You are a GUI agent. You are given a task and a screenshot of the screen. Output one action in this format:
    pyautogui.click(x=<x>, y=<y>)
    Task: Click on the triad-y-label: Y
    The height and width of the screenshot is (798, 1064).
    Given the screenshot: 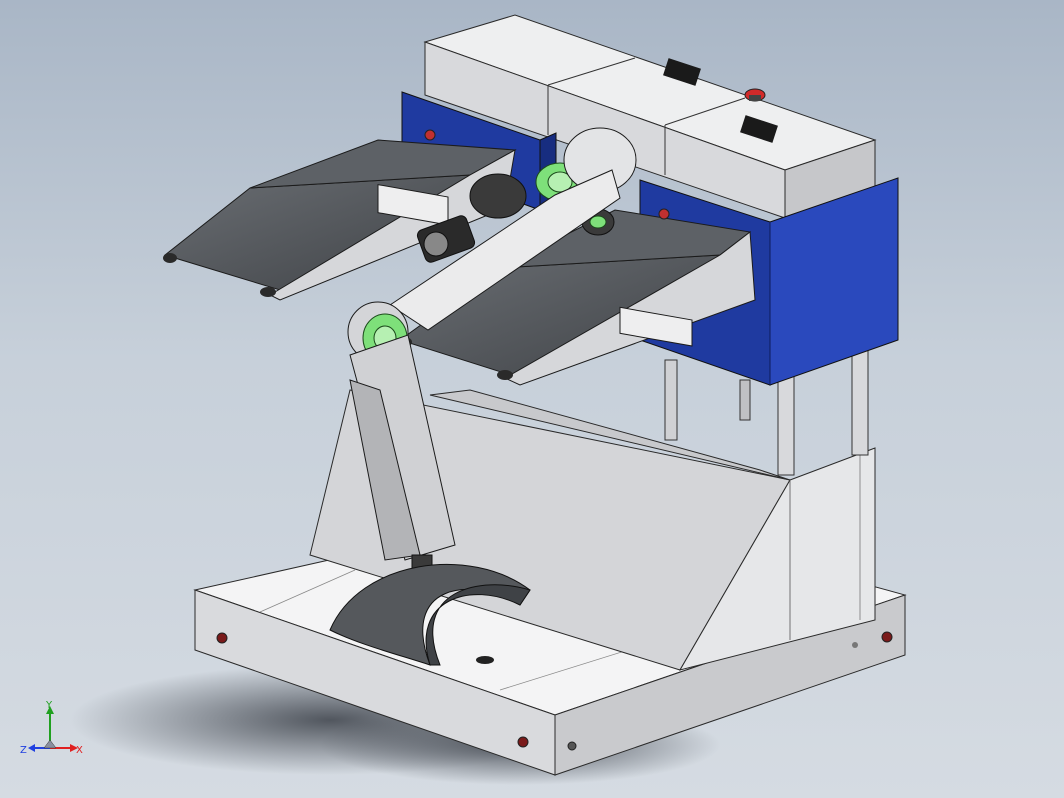 What is the action you would take?
    pyautogui.click(x=49, y=705)
    